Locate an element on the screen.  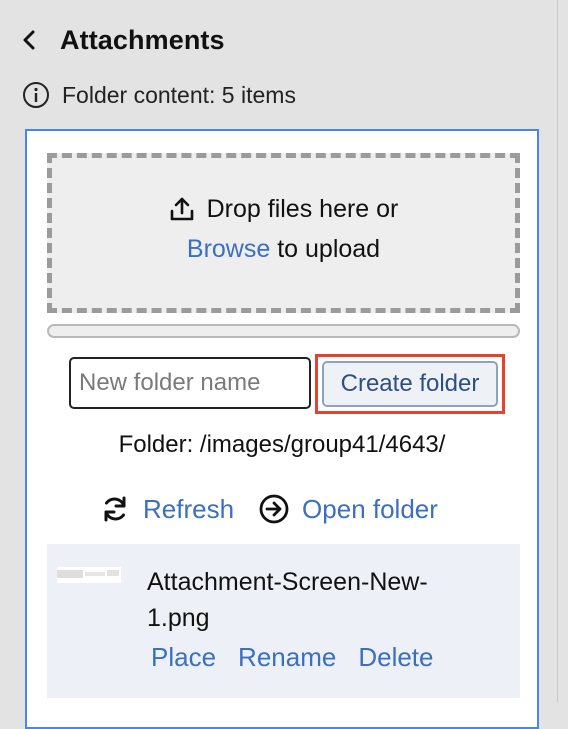
file-thumbnail is located at coordinates (89, 575).